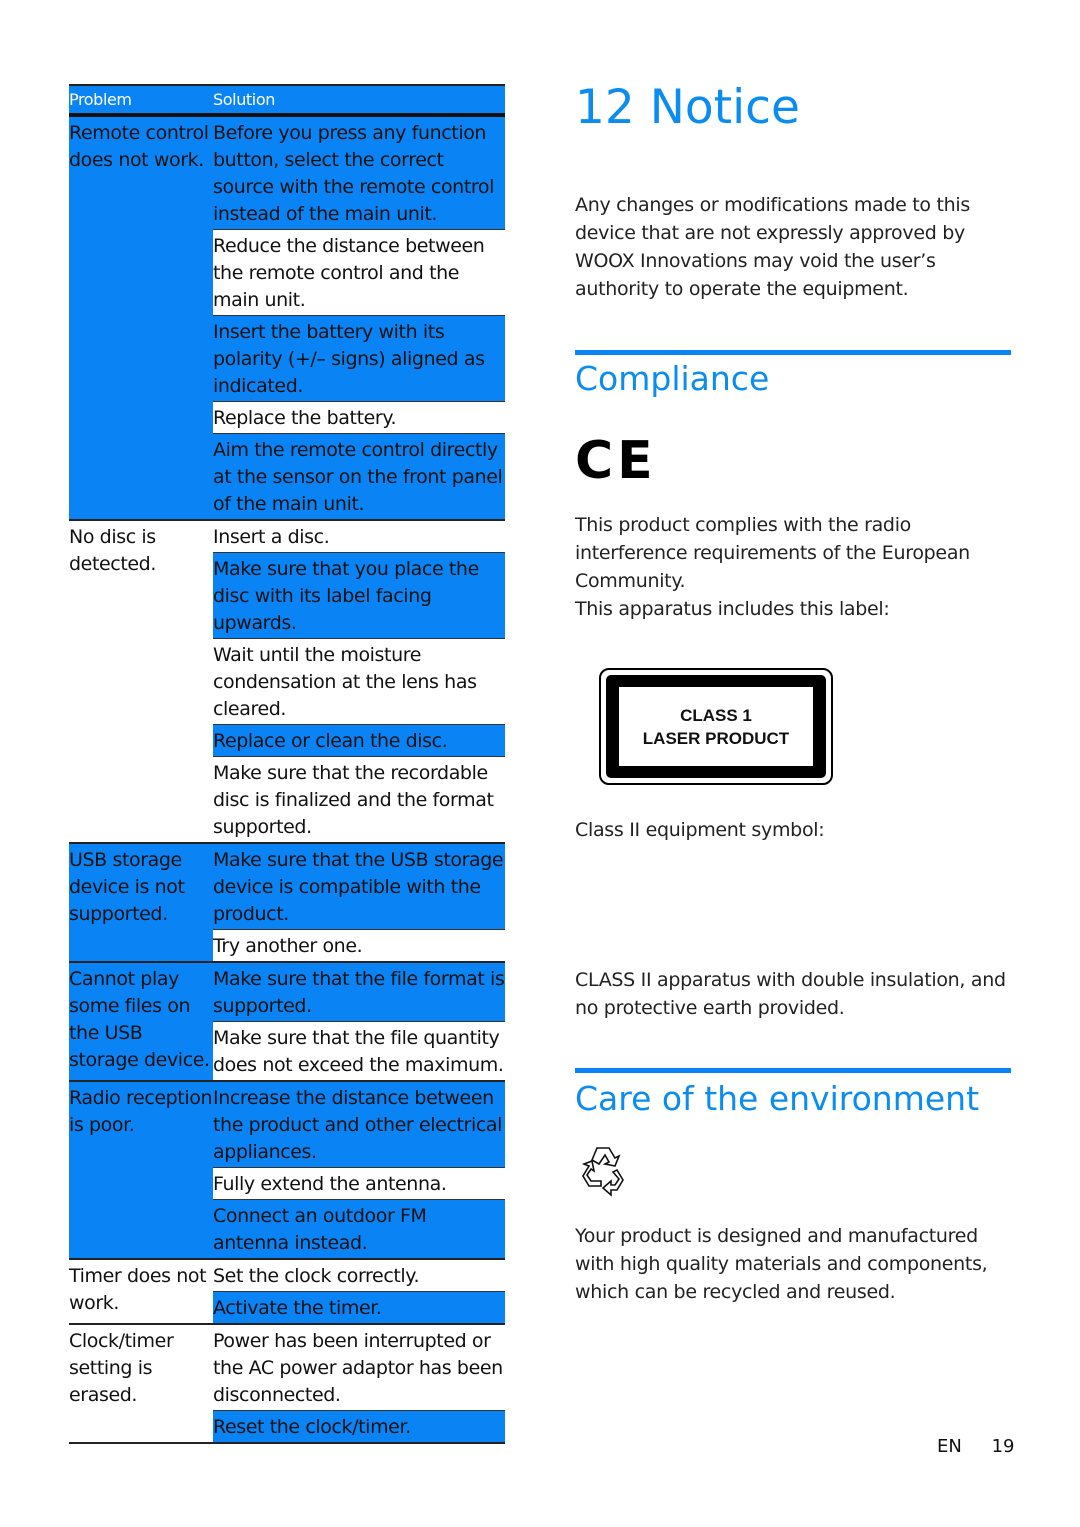  What do you see at coordinates (1003, 1446) in the screenshot?
I see `page-number: 19` at bounding box center [1003, 1446].